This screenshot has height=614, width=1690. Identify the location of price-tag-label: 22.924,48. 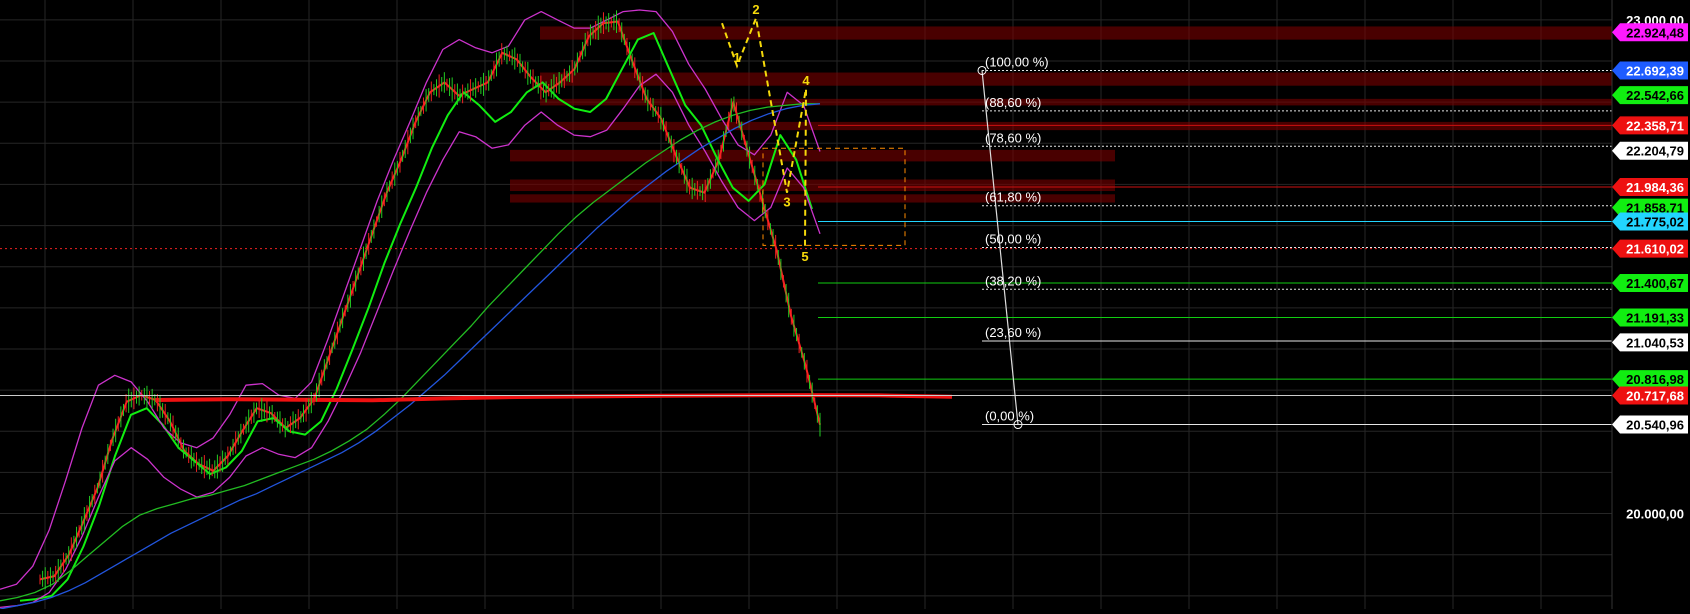
(1655, 32).